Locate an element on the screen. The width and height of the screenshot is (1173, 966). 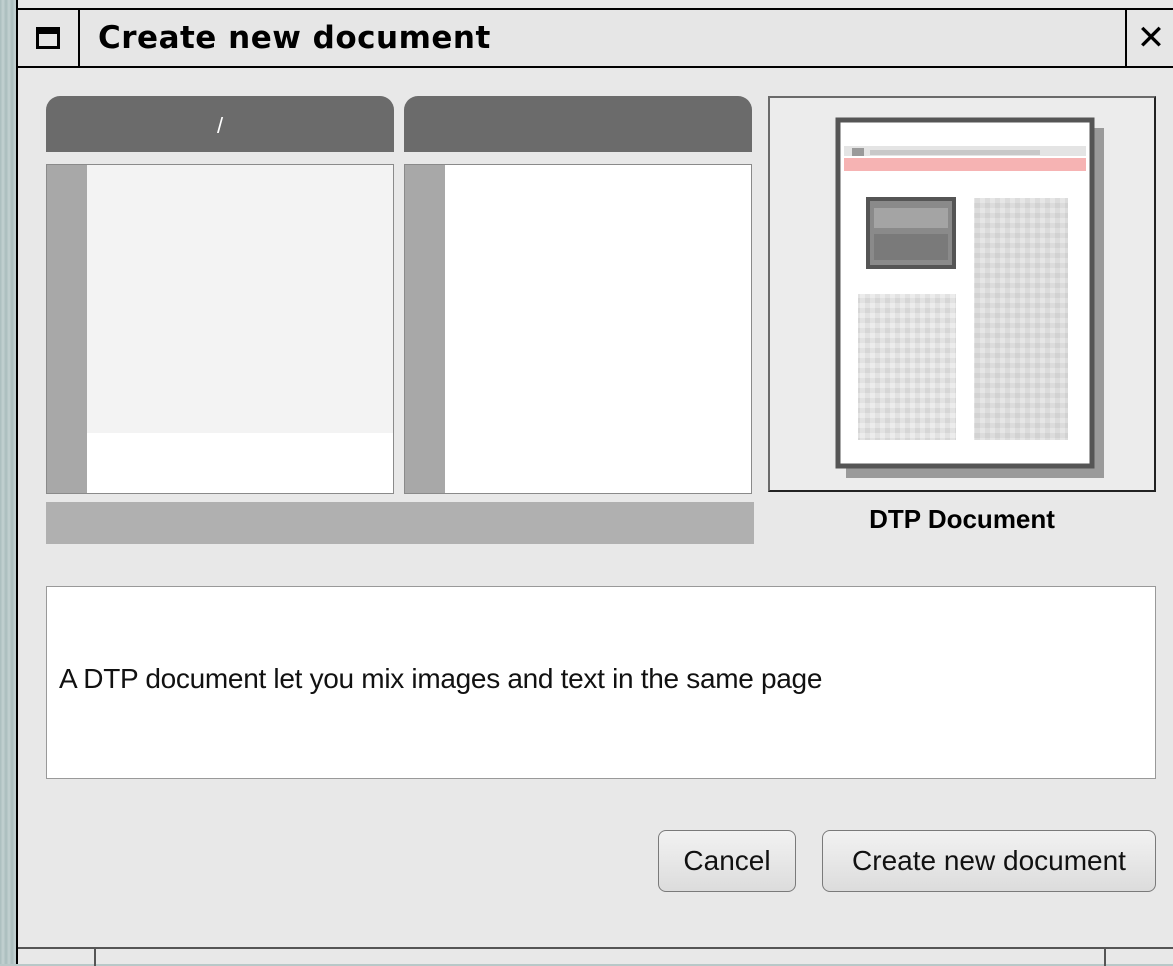
close-icon: ✕ is located at coordinates (1151, 38).